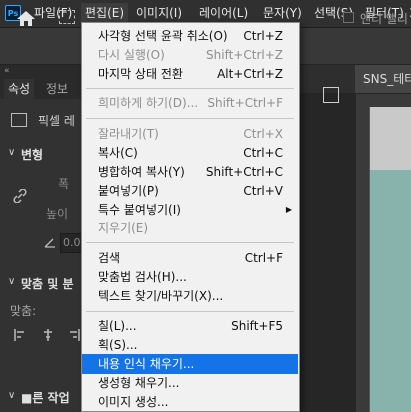 This screenshot has height=412, width=411. Describe the element at coordinates (190, 153) in the screenshot. I see `menu-item-copy: 복사(C) Ctrl+C` at that location.